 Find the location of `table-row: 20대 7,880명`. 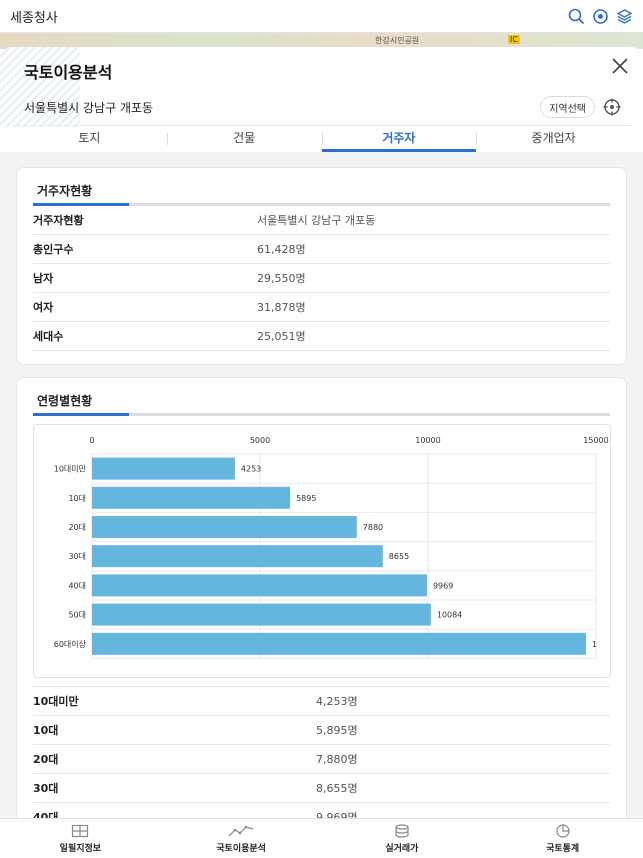

table-row: 20대 7,880명 is located at coordinates (321, 758).